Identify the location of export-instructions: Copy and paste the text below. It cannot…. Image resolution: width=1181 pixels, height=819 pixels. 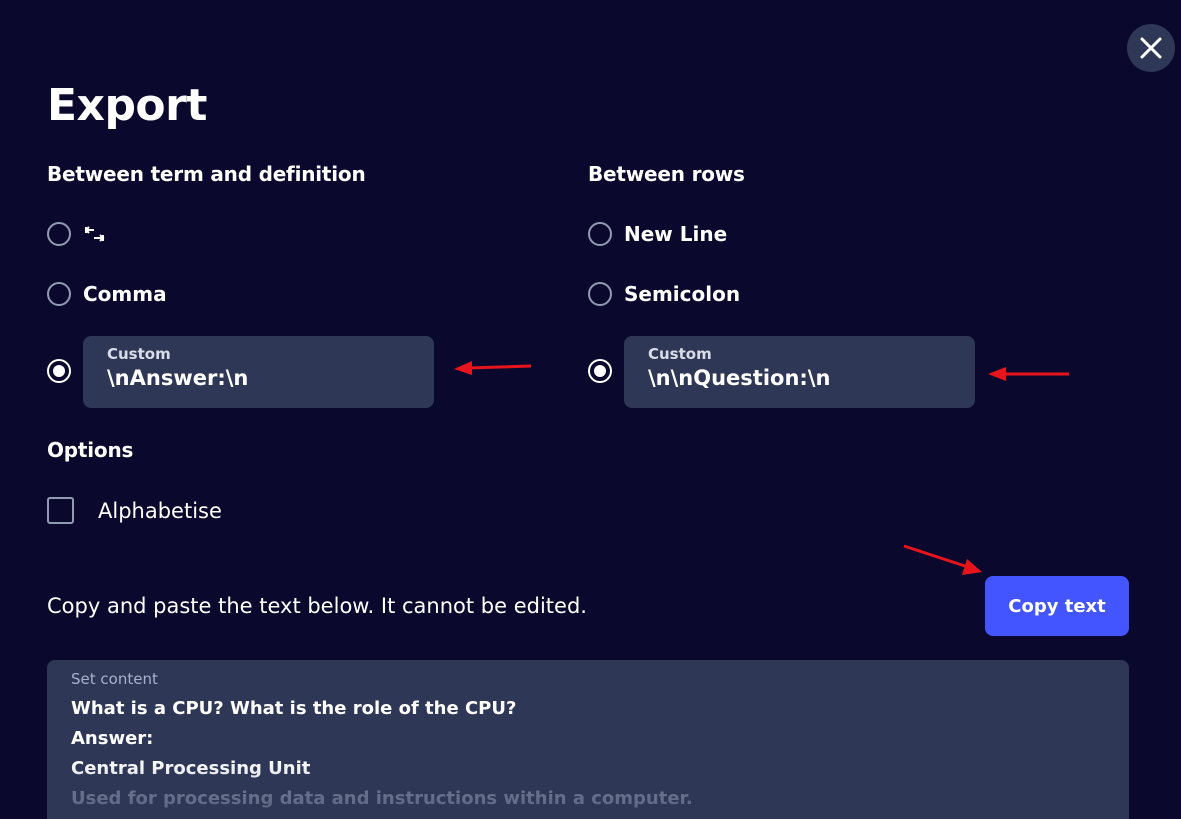
(317, 606).